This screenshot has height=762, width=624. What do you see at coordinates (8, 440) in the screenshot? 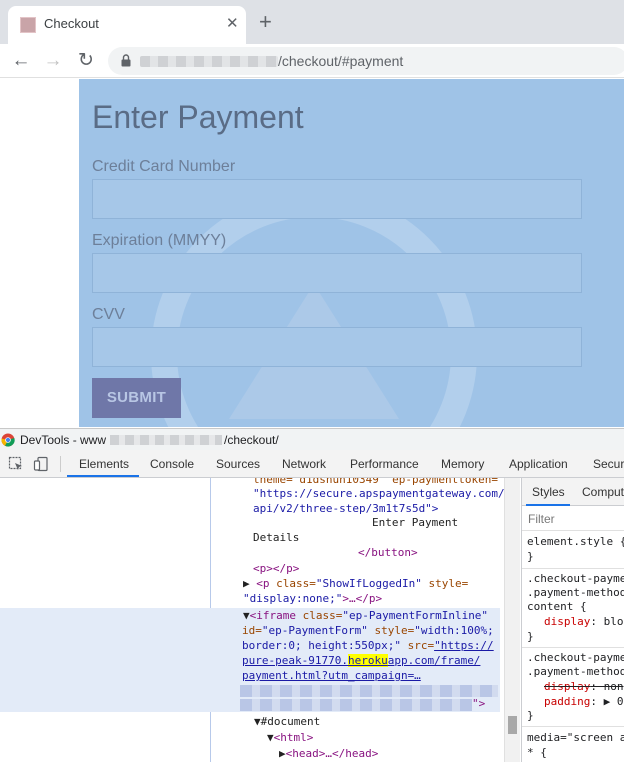
I see `chrome-icon` at bounding box center [8, 440].